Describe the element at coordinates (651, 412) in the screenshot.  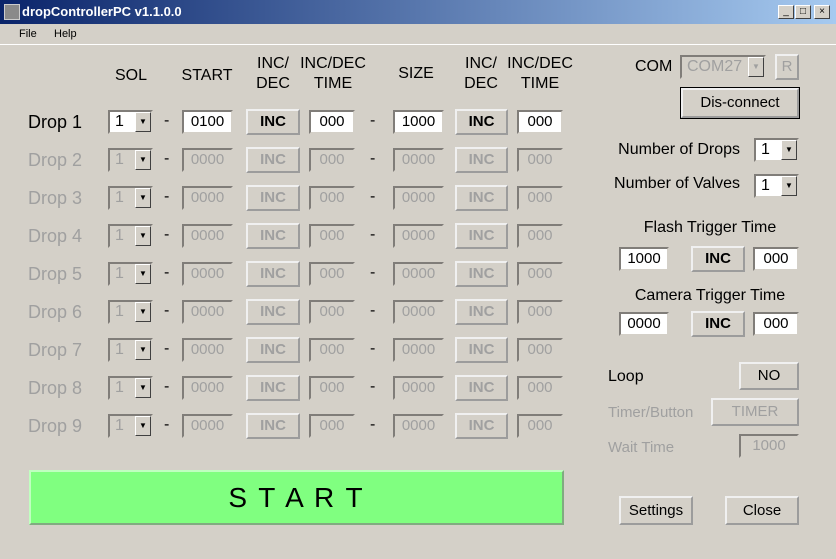
I see `timer-button-label: Timer/Button` at that location.